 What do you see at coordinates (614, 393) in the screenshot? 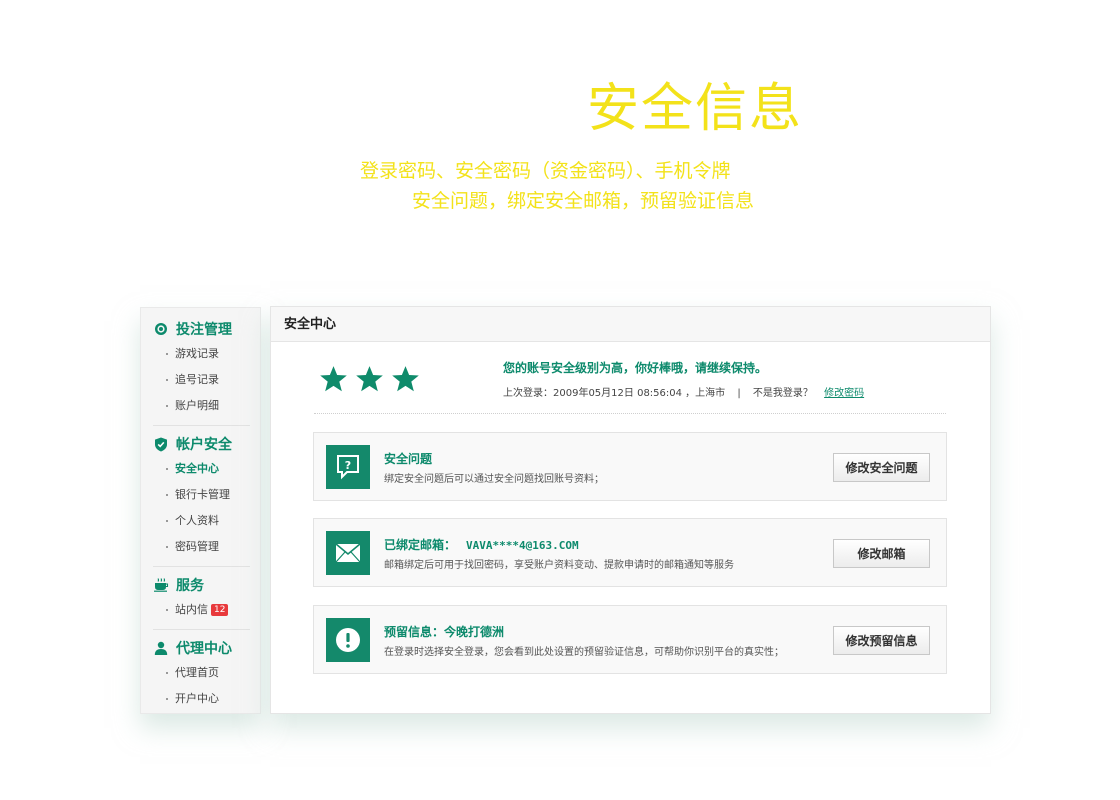
I see `last-login-text: 上次登录：2009年05月12日 08:56:04 ，上海市` at bounding box center [614, 393].